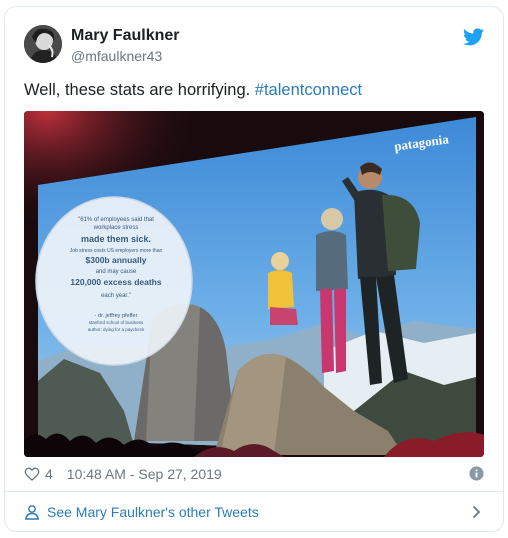 The height and width of the screenshot is (538, 508). I want to click on like-count: 4, so click(49, 474).